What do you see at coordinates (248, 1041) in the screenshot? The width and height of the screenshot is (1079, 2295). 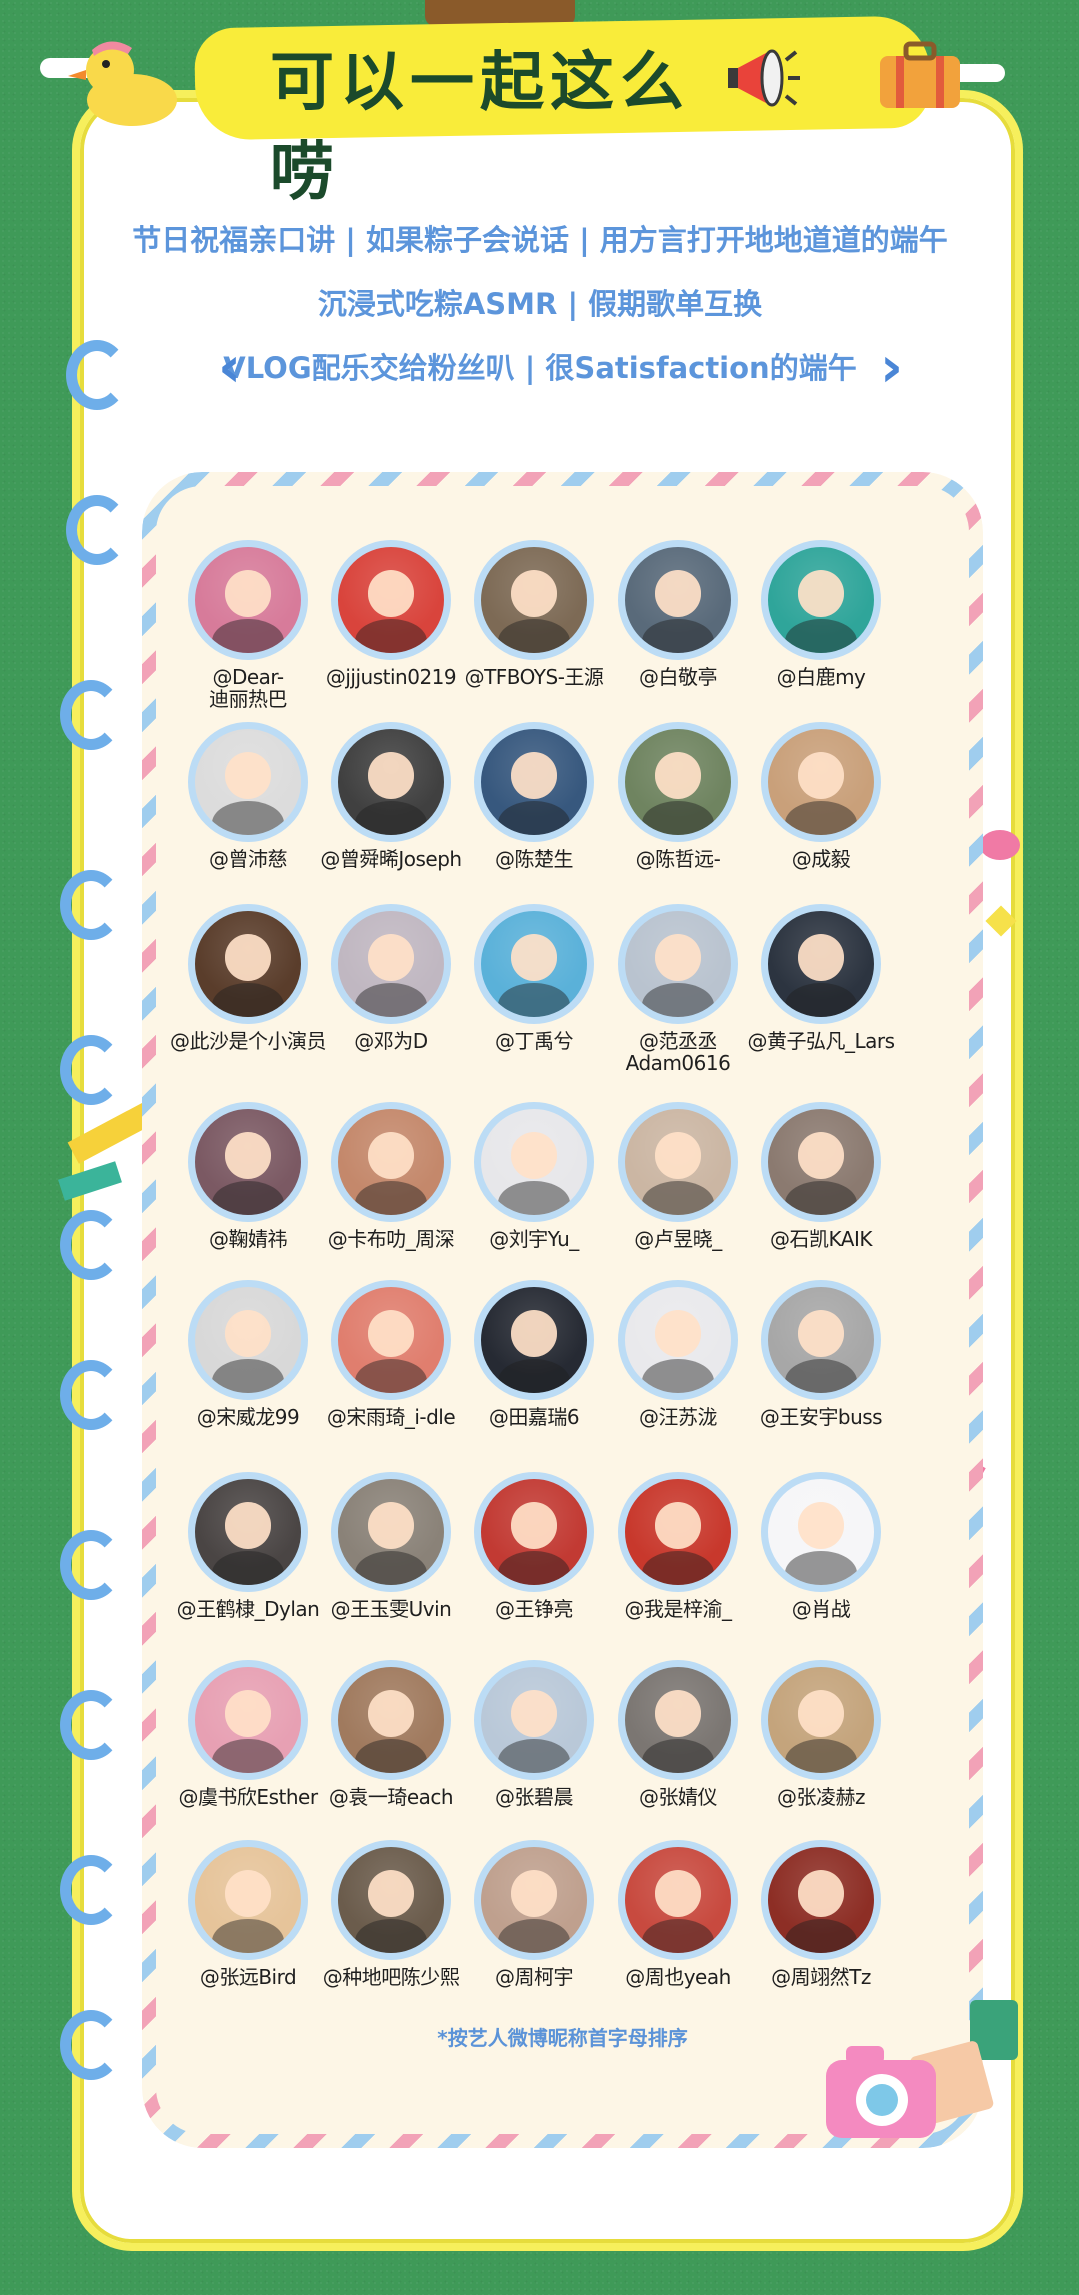 I see `artist-name: @此沙是个小演员` at bounding box center [248, 1041].